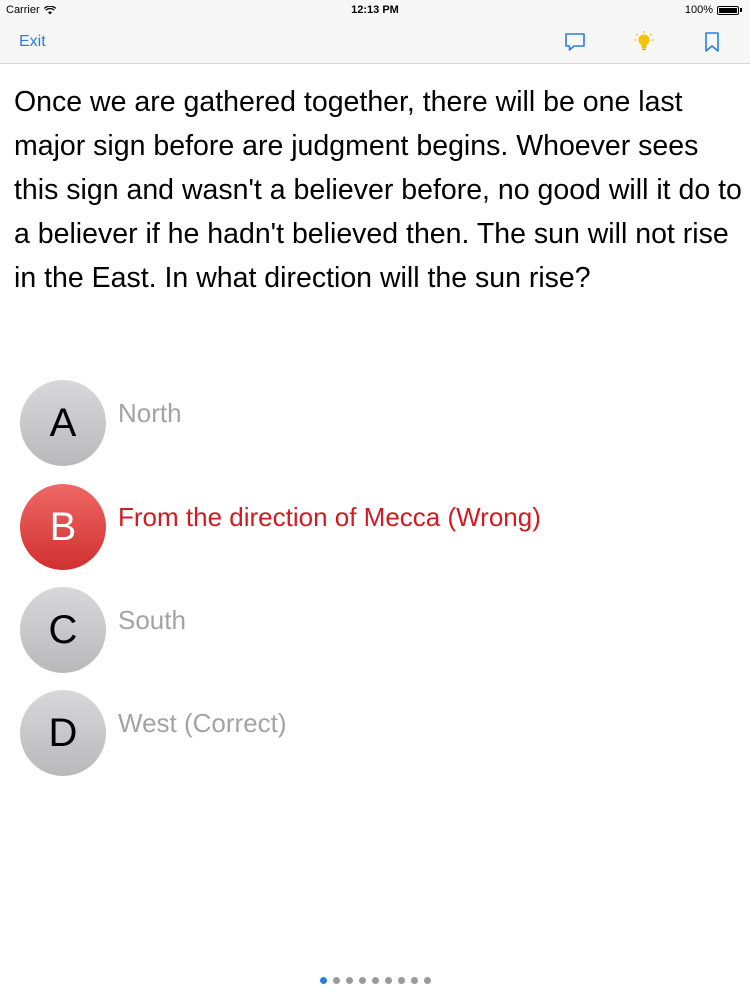 Image resolution: width=750 pixels, height=1000 pixels. What do you see at coordinates (370, 733) in the screenshot?
I see `option-d: D West (Correct)` at bounding box center [370, 733].